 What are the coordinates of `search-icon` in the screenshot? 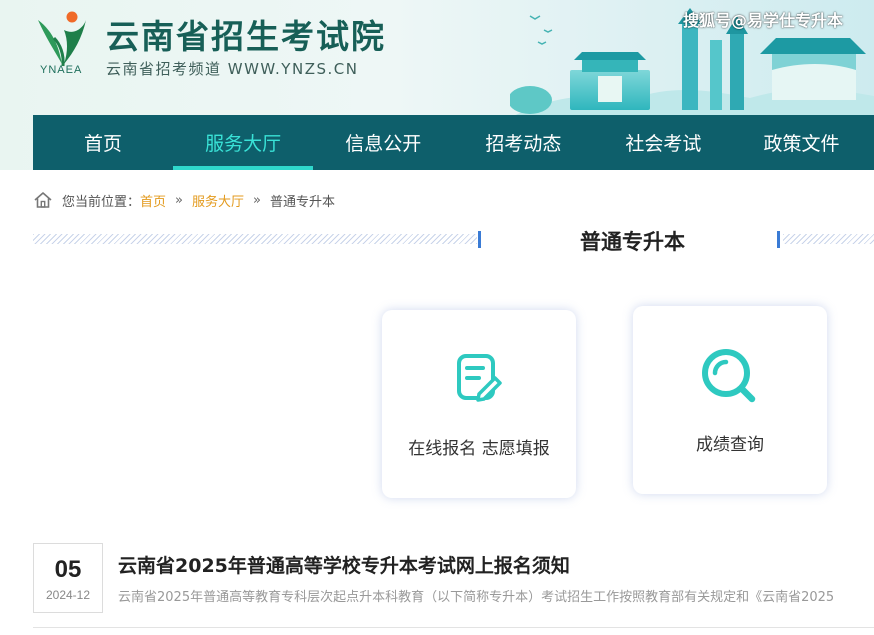 It's located at (729, 376).